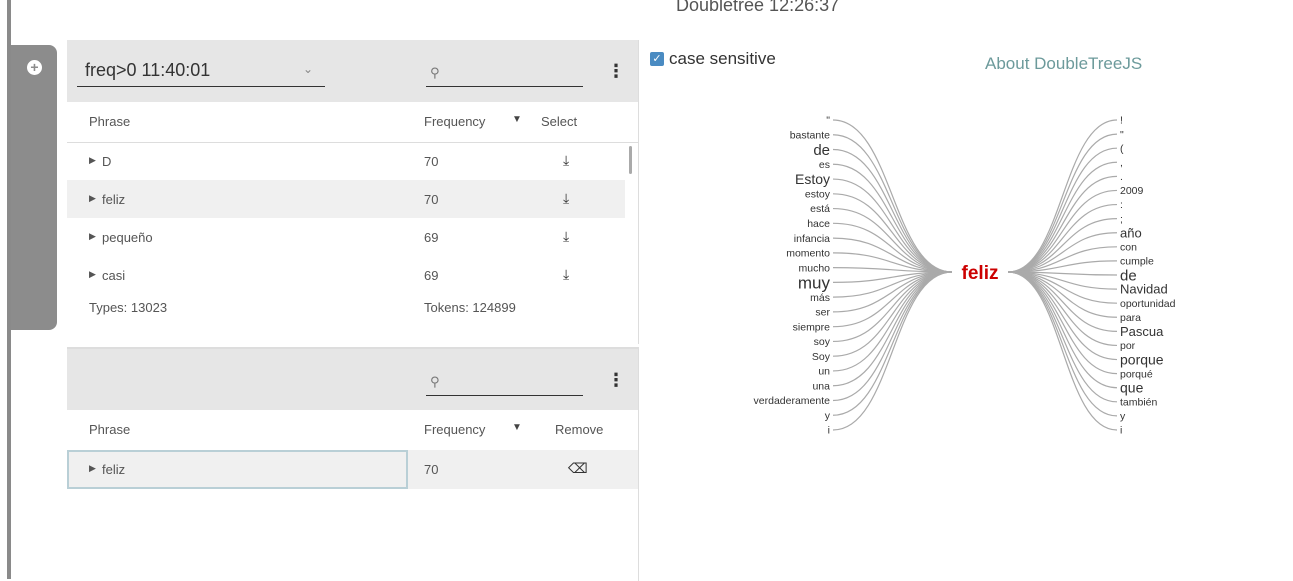 Image resolution: width=1293 pixels, height=581 pixels. I want to click on right-word: ., so click(1121, 177).